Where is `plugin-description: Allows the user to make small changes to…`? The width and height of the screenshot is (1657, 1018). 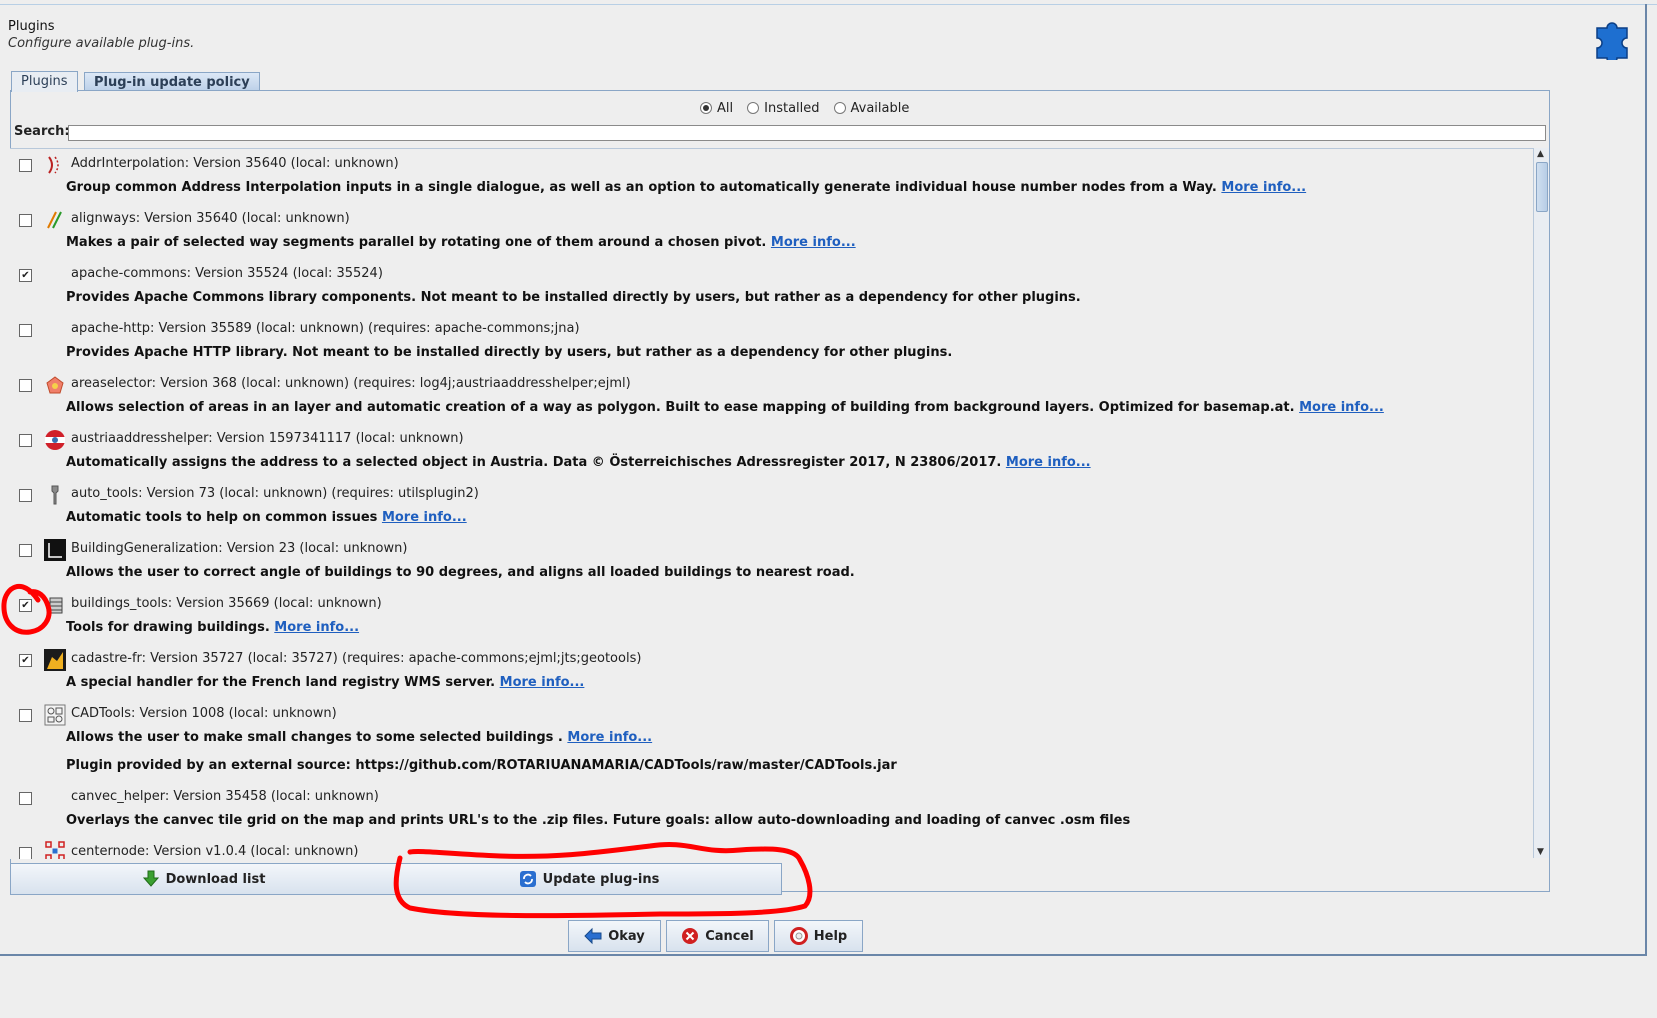 plugin-description: Allows the user to make small changes to… is located at coordinates (359, 737).